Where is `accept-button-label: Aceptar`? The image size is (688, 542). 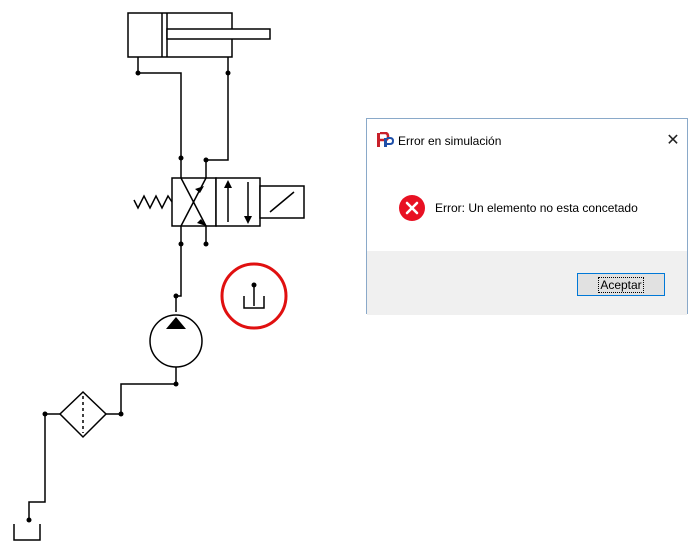 accept-button-label: Aceptar is located at coordinates (621, 284).